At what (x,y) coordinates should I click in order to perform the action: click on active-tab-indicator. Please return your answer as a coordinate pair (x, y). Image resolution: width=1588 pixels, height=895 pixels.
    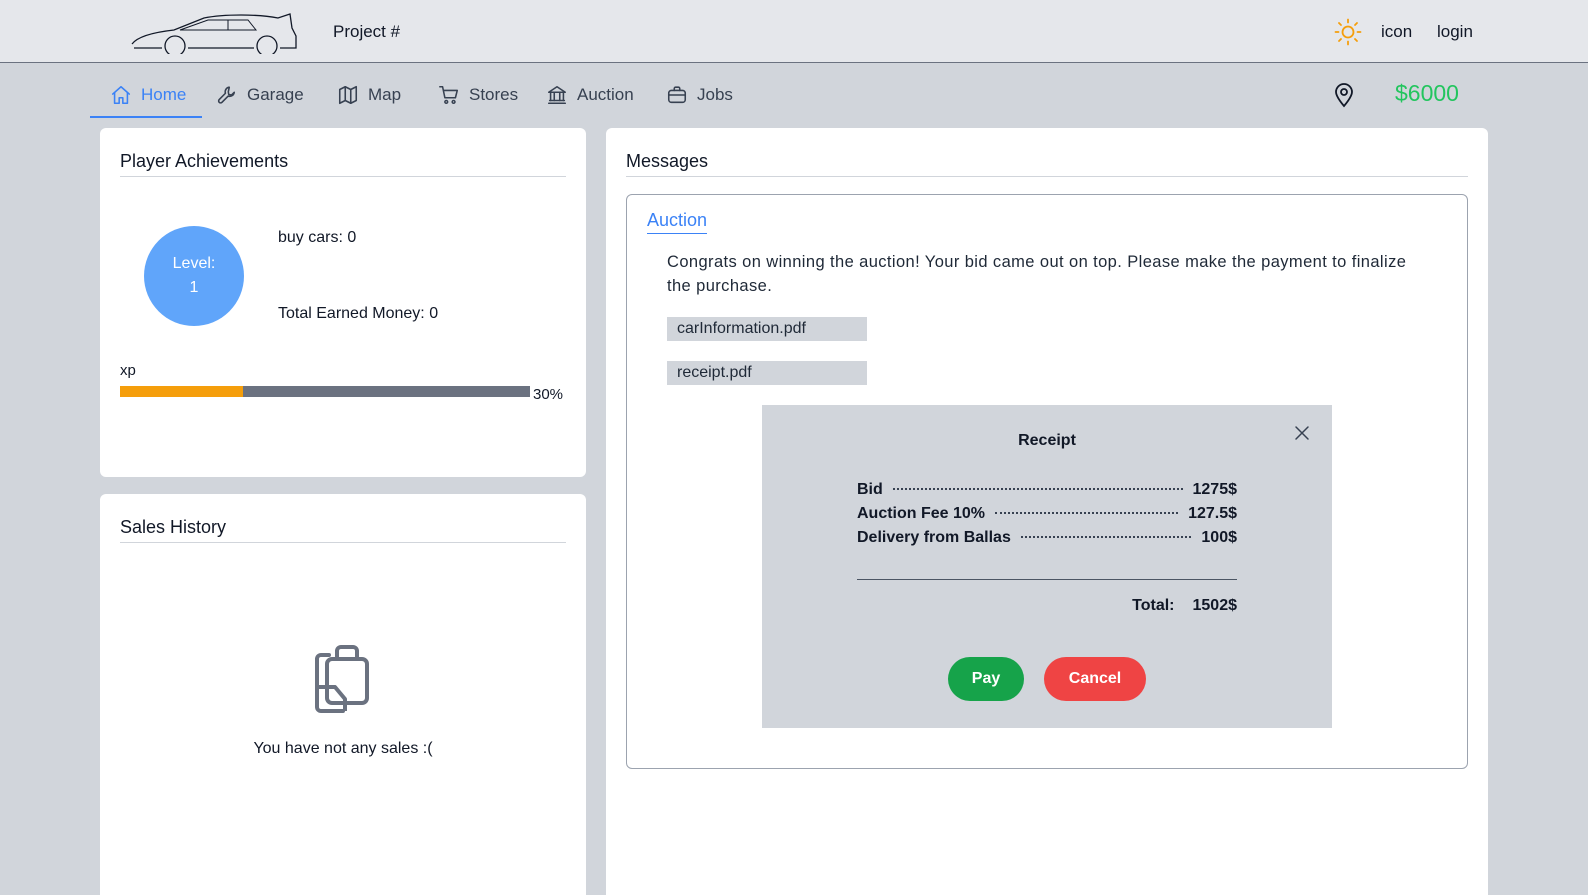
    Looking at the image, I should click on (146, 117).